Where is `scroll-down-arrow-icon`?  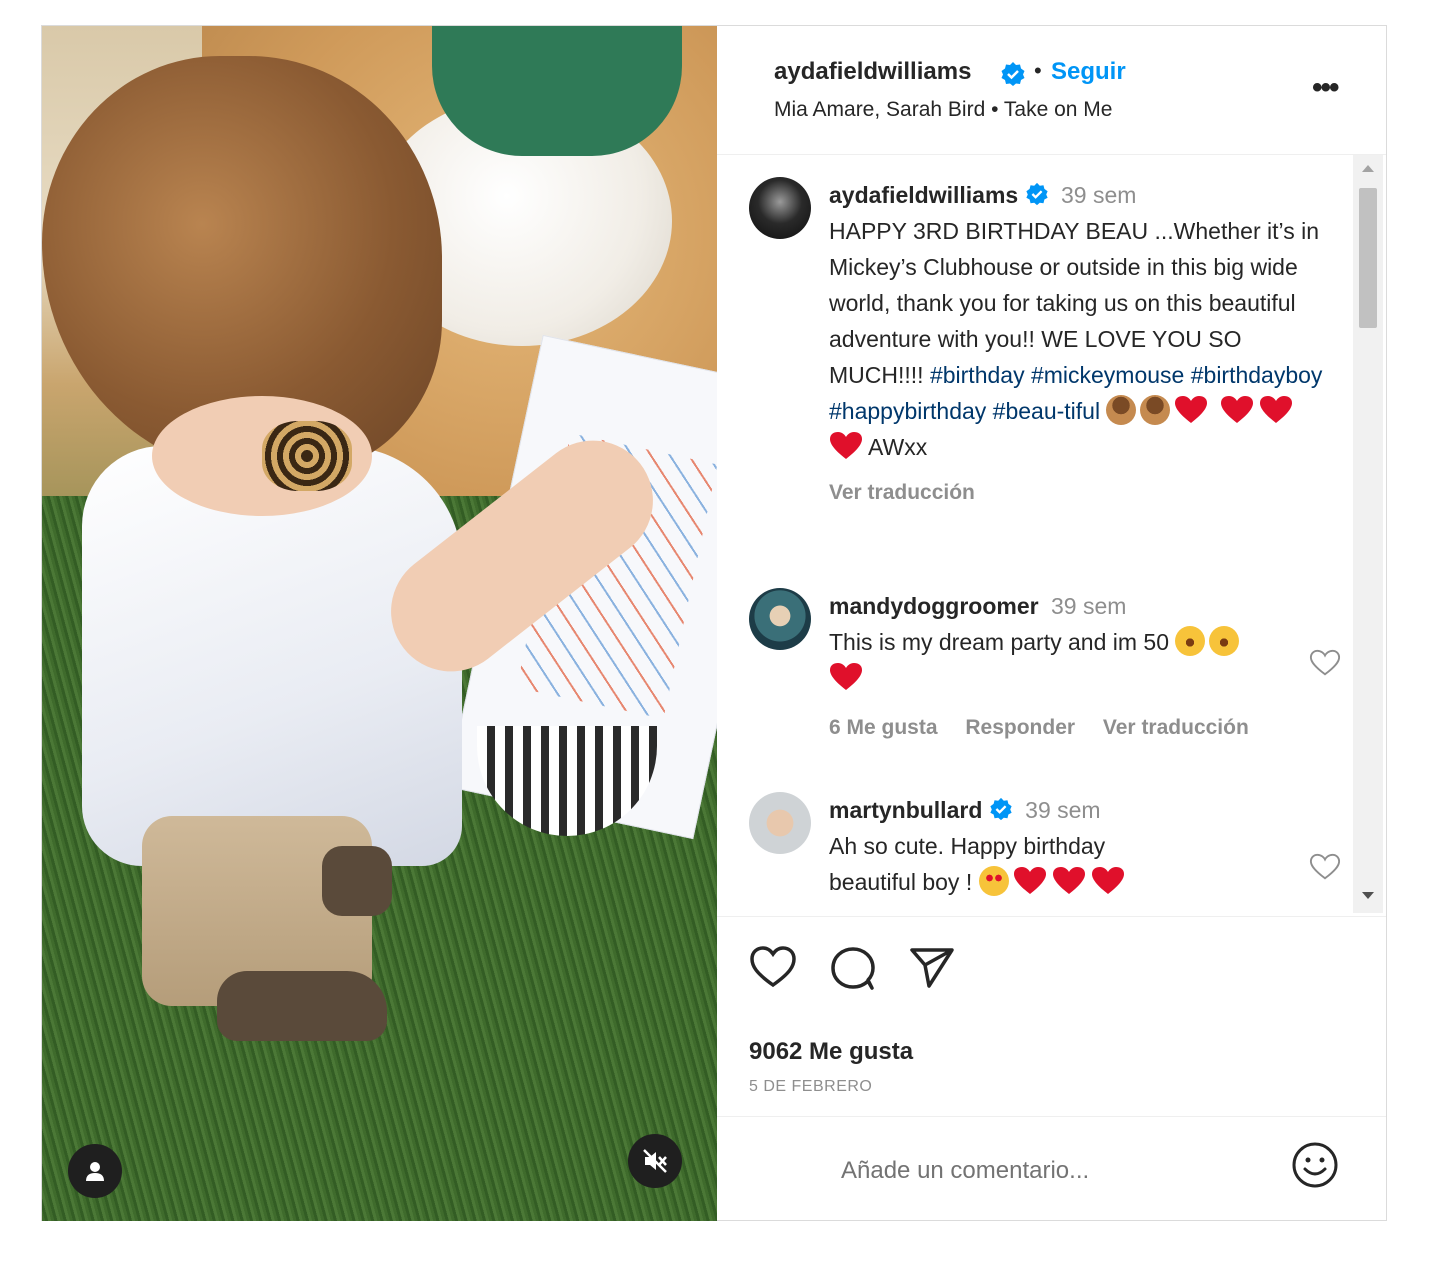
scroll-down-arrow-icon is located at coordinates (1368, 895).